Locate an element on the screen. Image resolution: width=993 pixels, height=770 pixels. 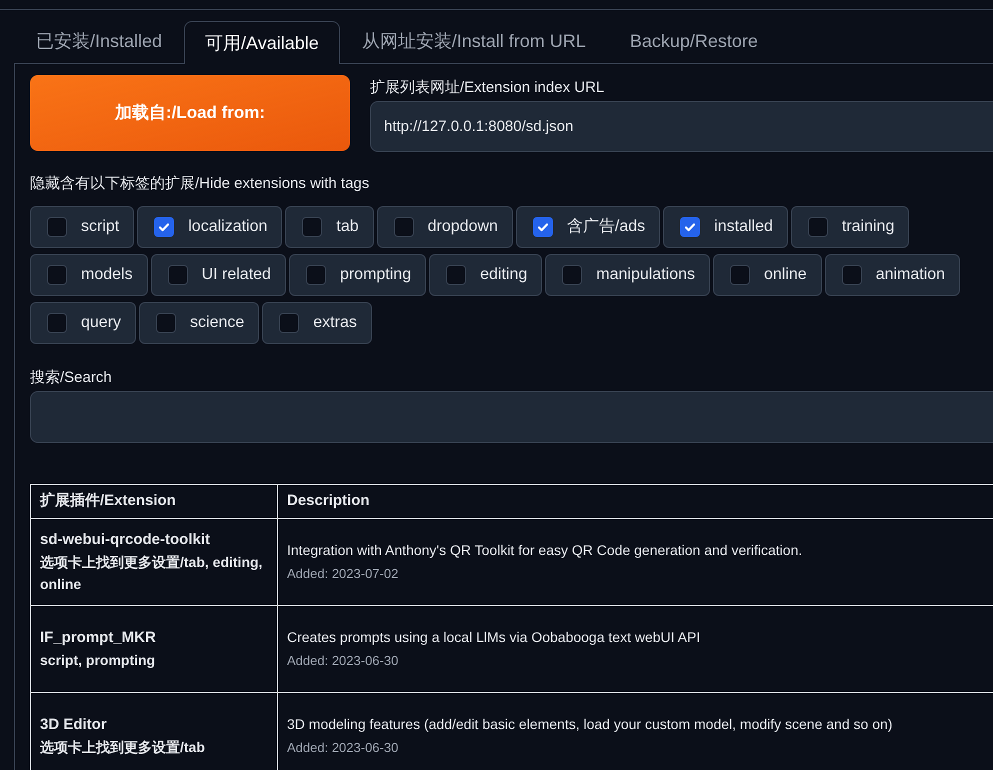
extension-tags: 选项卡上找到更多设置/tab is located at coordinates (154, 747).